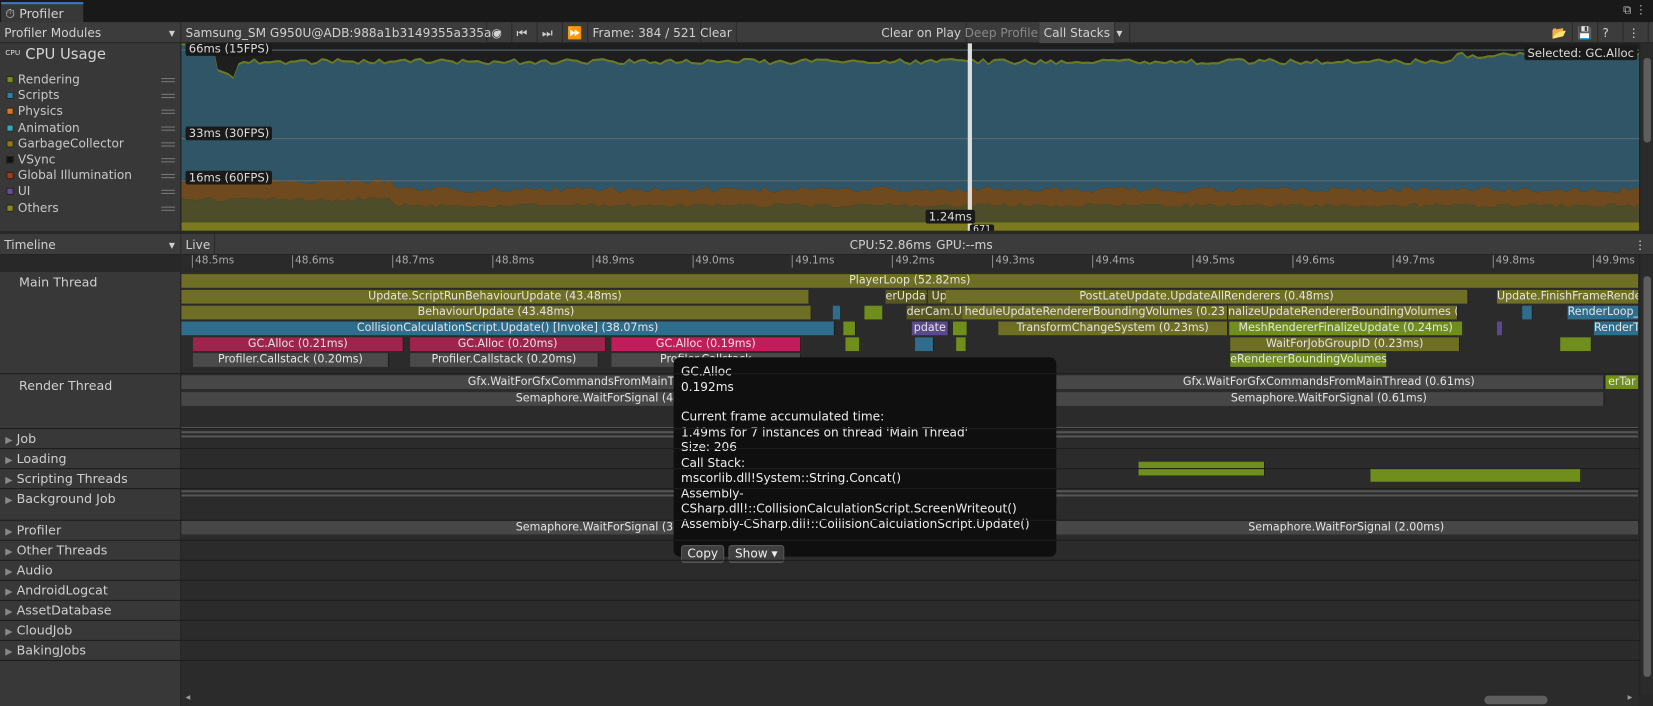  Describe the element at coordinates (34, 111) in the screenshot. I see `legend-item: Physics` at that location.